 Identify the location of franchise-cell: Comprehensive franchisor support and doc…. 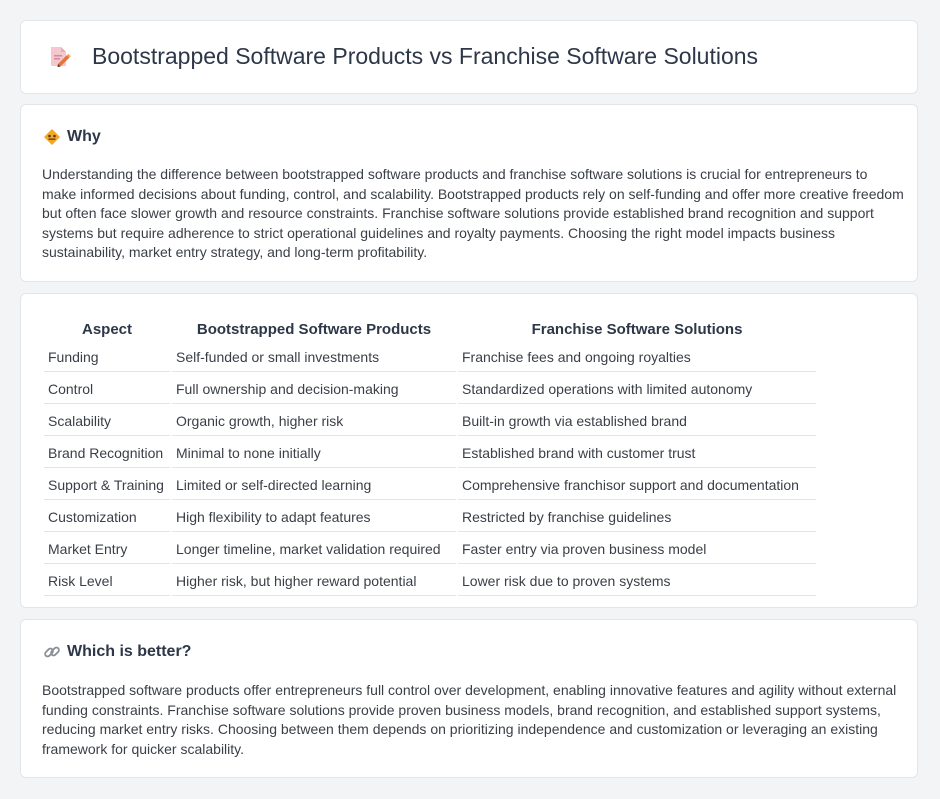
(637, 485).